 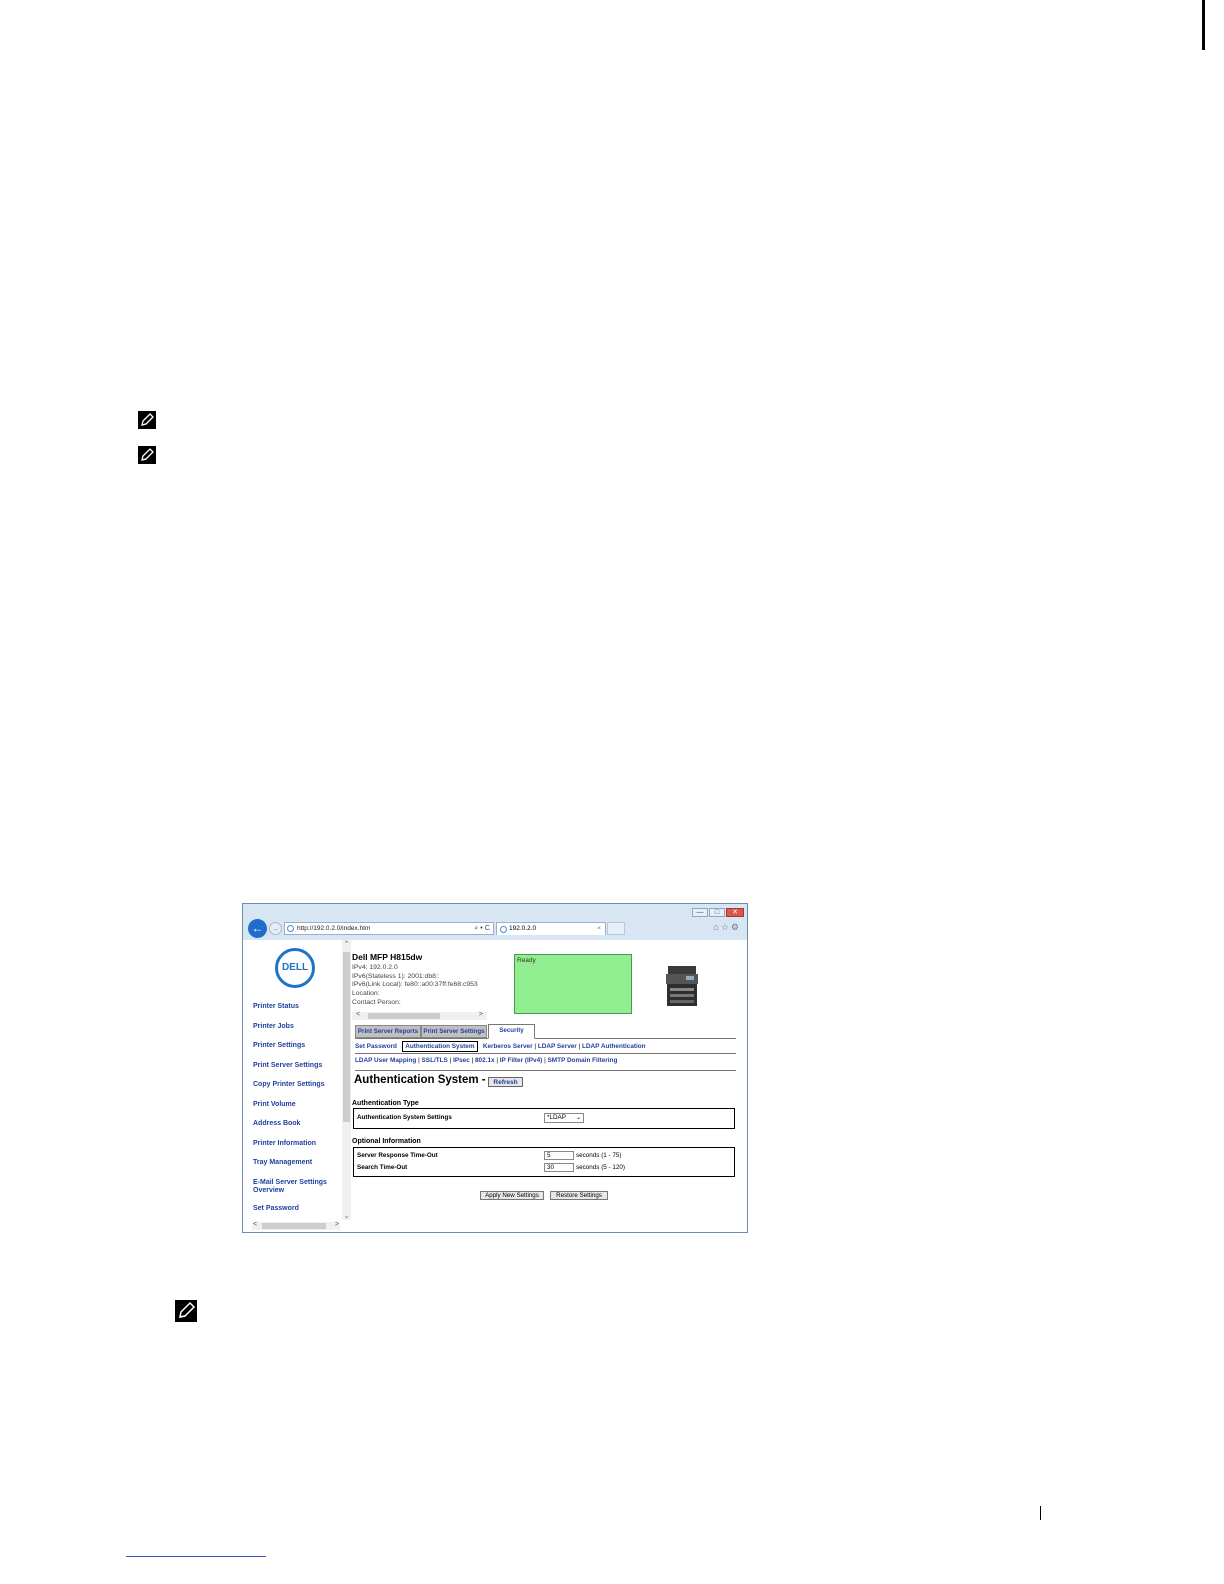 I want to click on nav-horizontal-scrollbar: < >, so click(x=296, y=1225).